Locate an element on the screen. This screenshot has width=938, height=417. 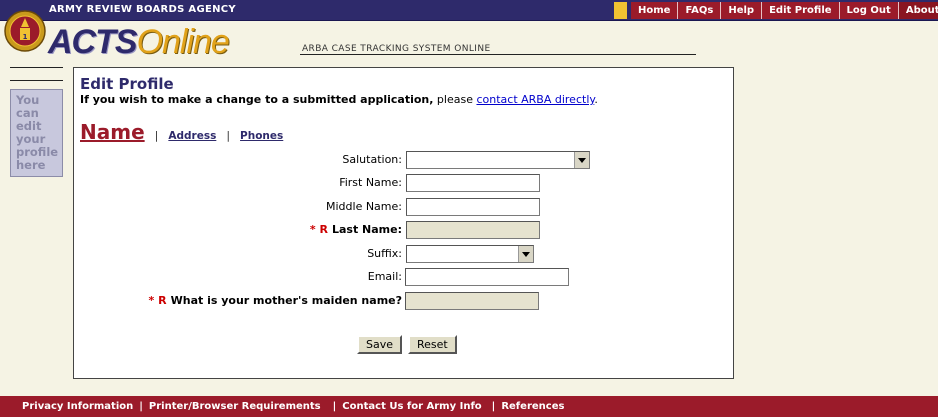
last-name-label-text: Last Name: is located at coordinates (366, 229).